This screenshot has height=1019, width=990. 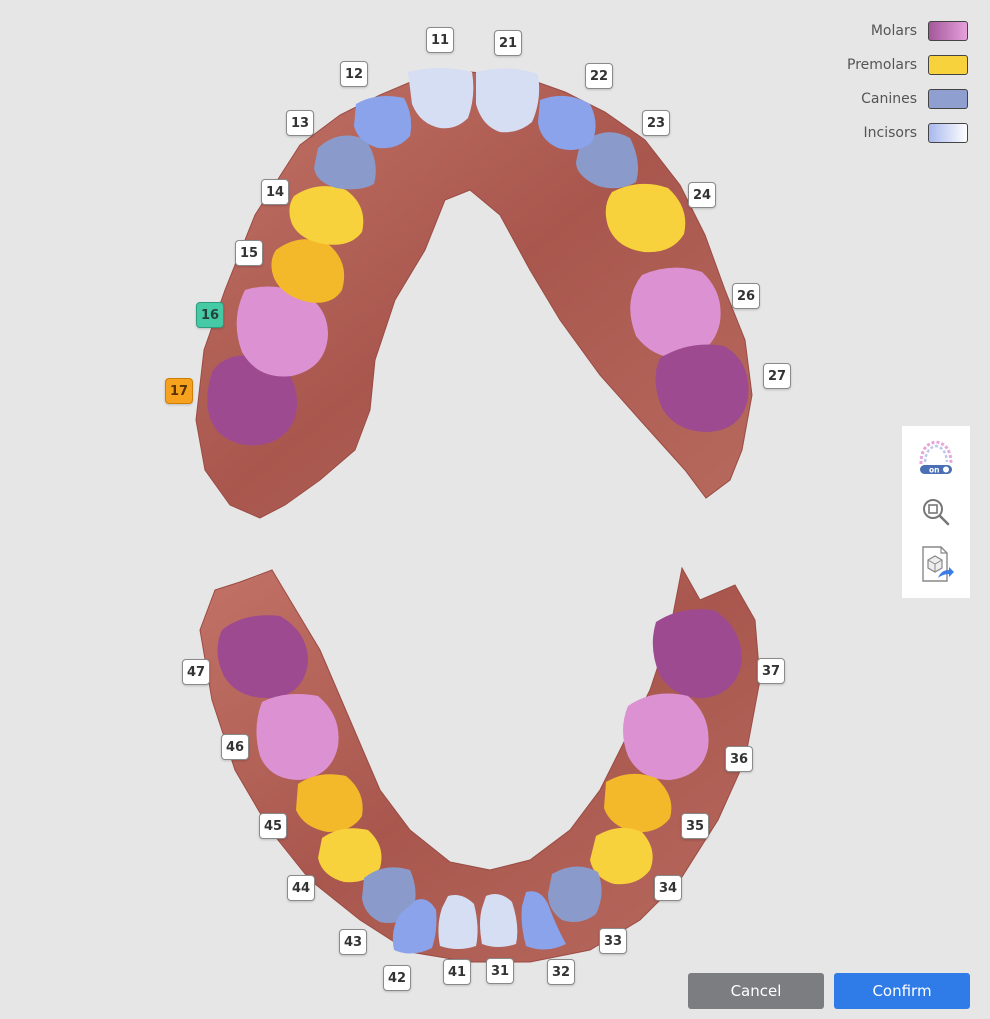 What do you see at coordinates (599, 76) in the screenshot?
I see `tooth-label-22: 22` at bounding box center [599, 76].